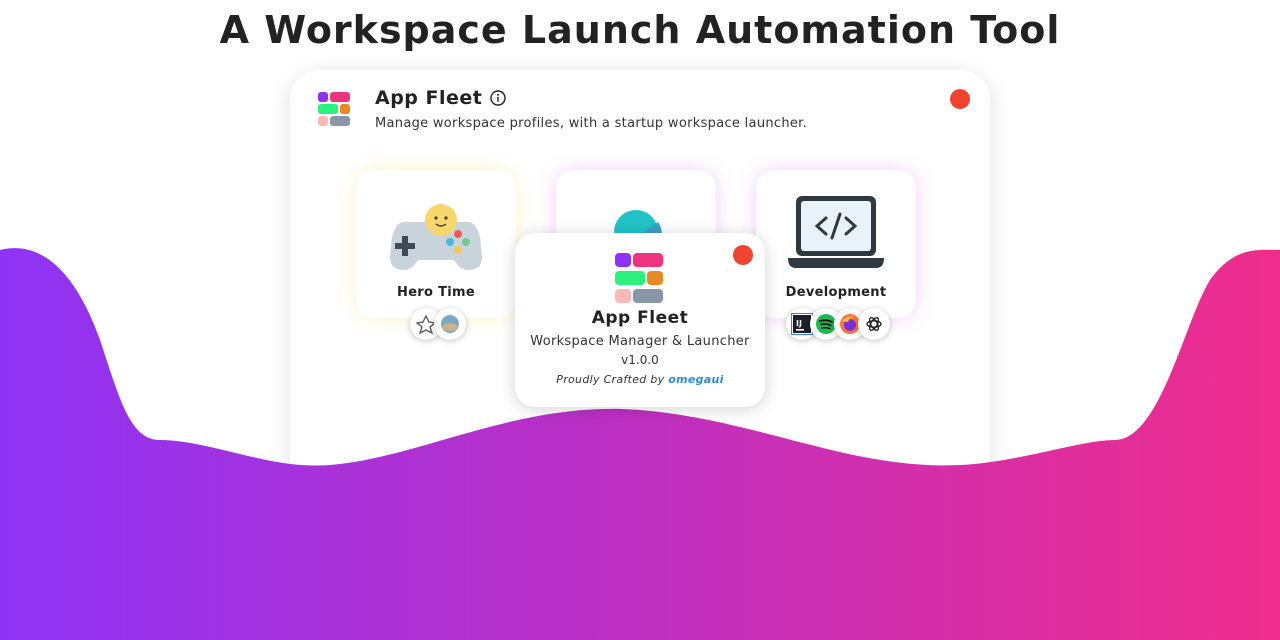 The image size is (1280, 640). Describe the element at coordinates (640, 341) in the screenshot. I see `about-description: Workspace Manager & Launcher` at that location.